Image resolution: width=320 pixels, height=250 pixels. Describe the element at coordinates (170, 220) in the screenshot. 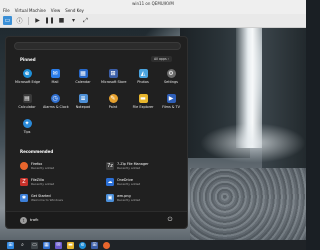

I see `power-icon: ⏻` at that location.